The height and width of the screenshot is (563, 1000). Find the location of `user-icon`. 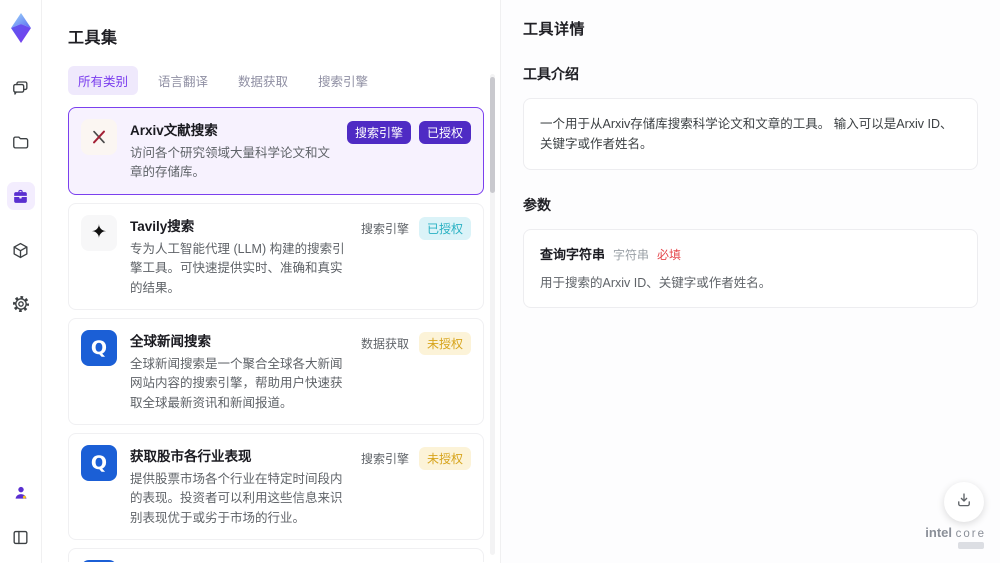

user-icon is located at coordinates (21, 493).